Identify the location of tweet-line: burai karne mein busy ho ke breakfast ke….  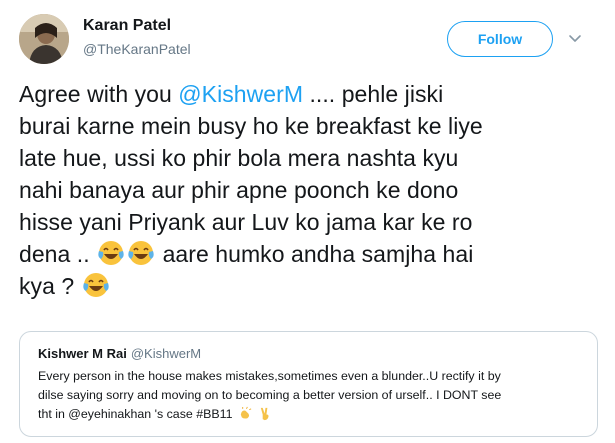
(251, 126).